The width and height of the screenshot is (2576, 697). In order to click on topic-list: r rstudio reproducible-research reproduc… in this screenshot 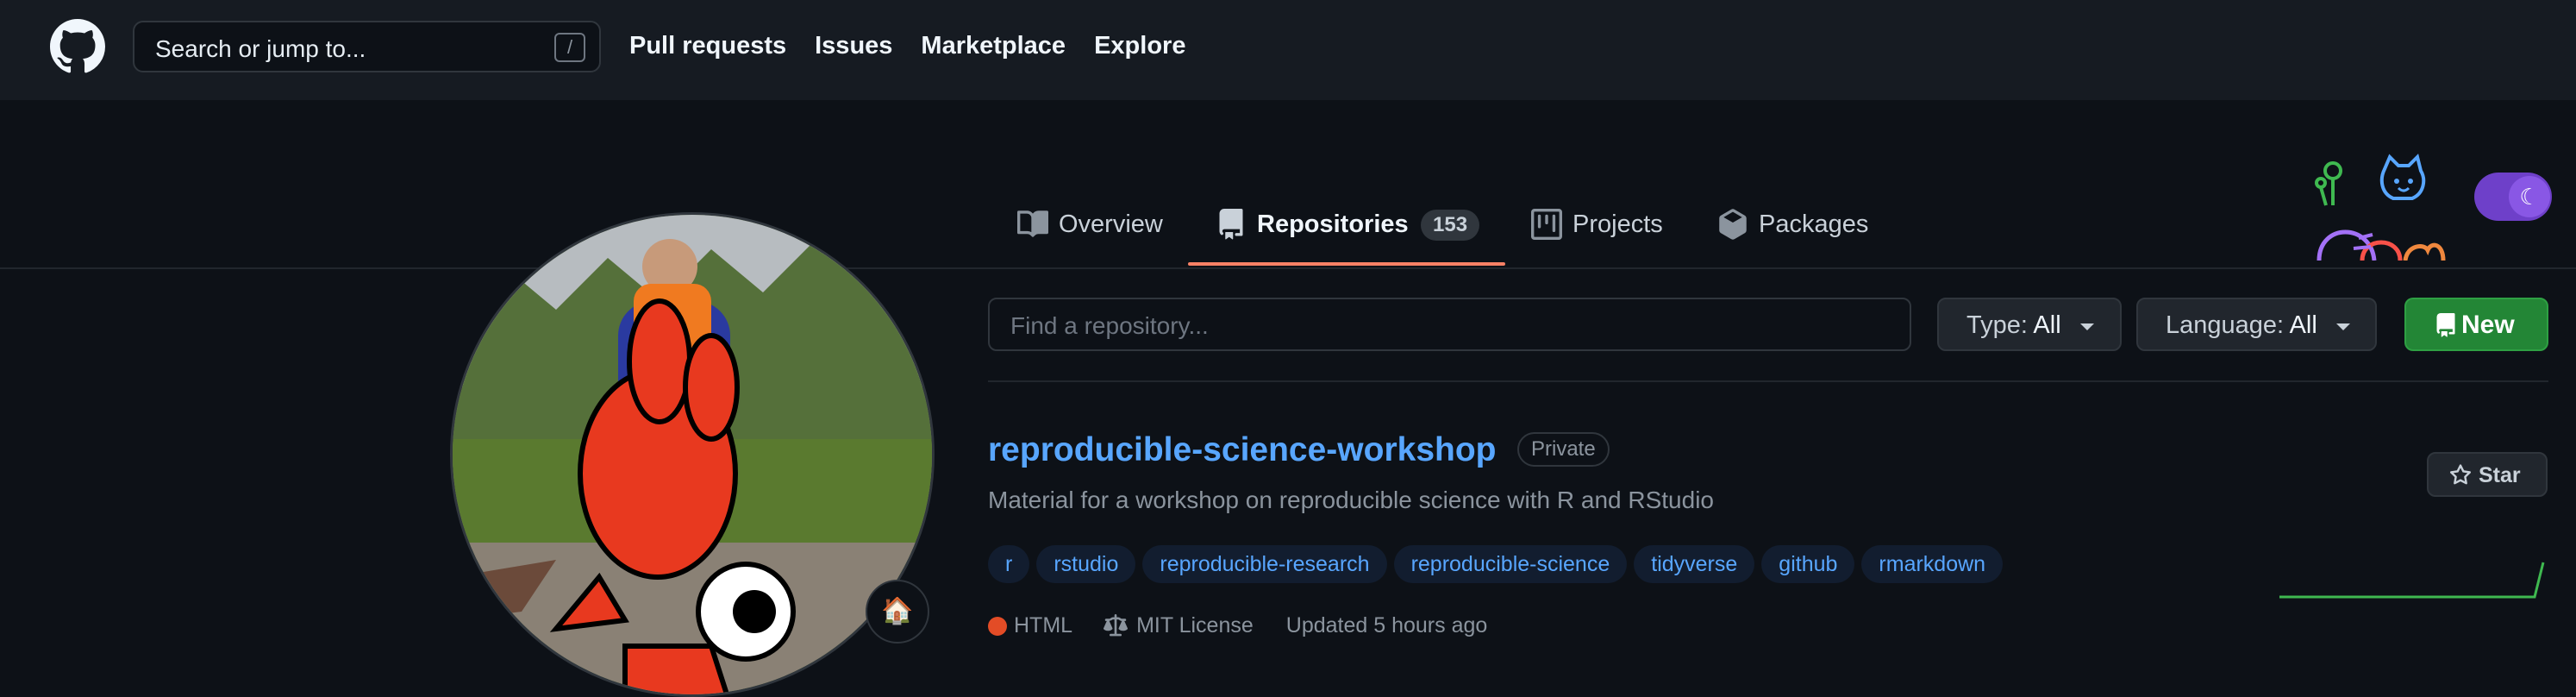, I will do `click(1496, 564)`.